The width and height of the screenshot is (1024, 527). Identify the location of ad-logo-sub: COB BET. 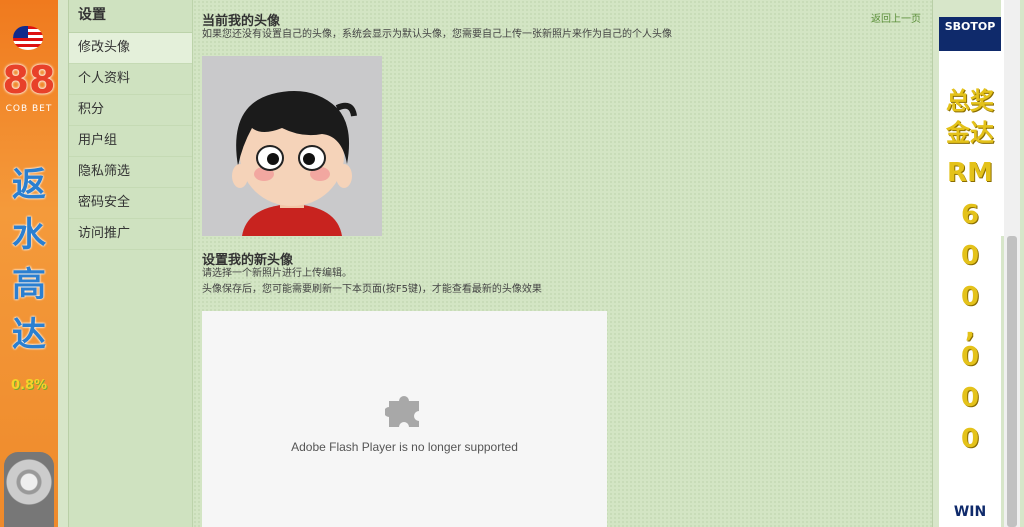
(29, 109).